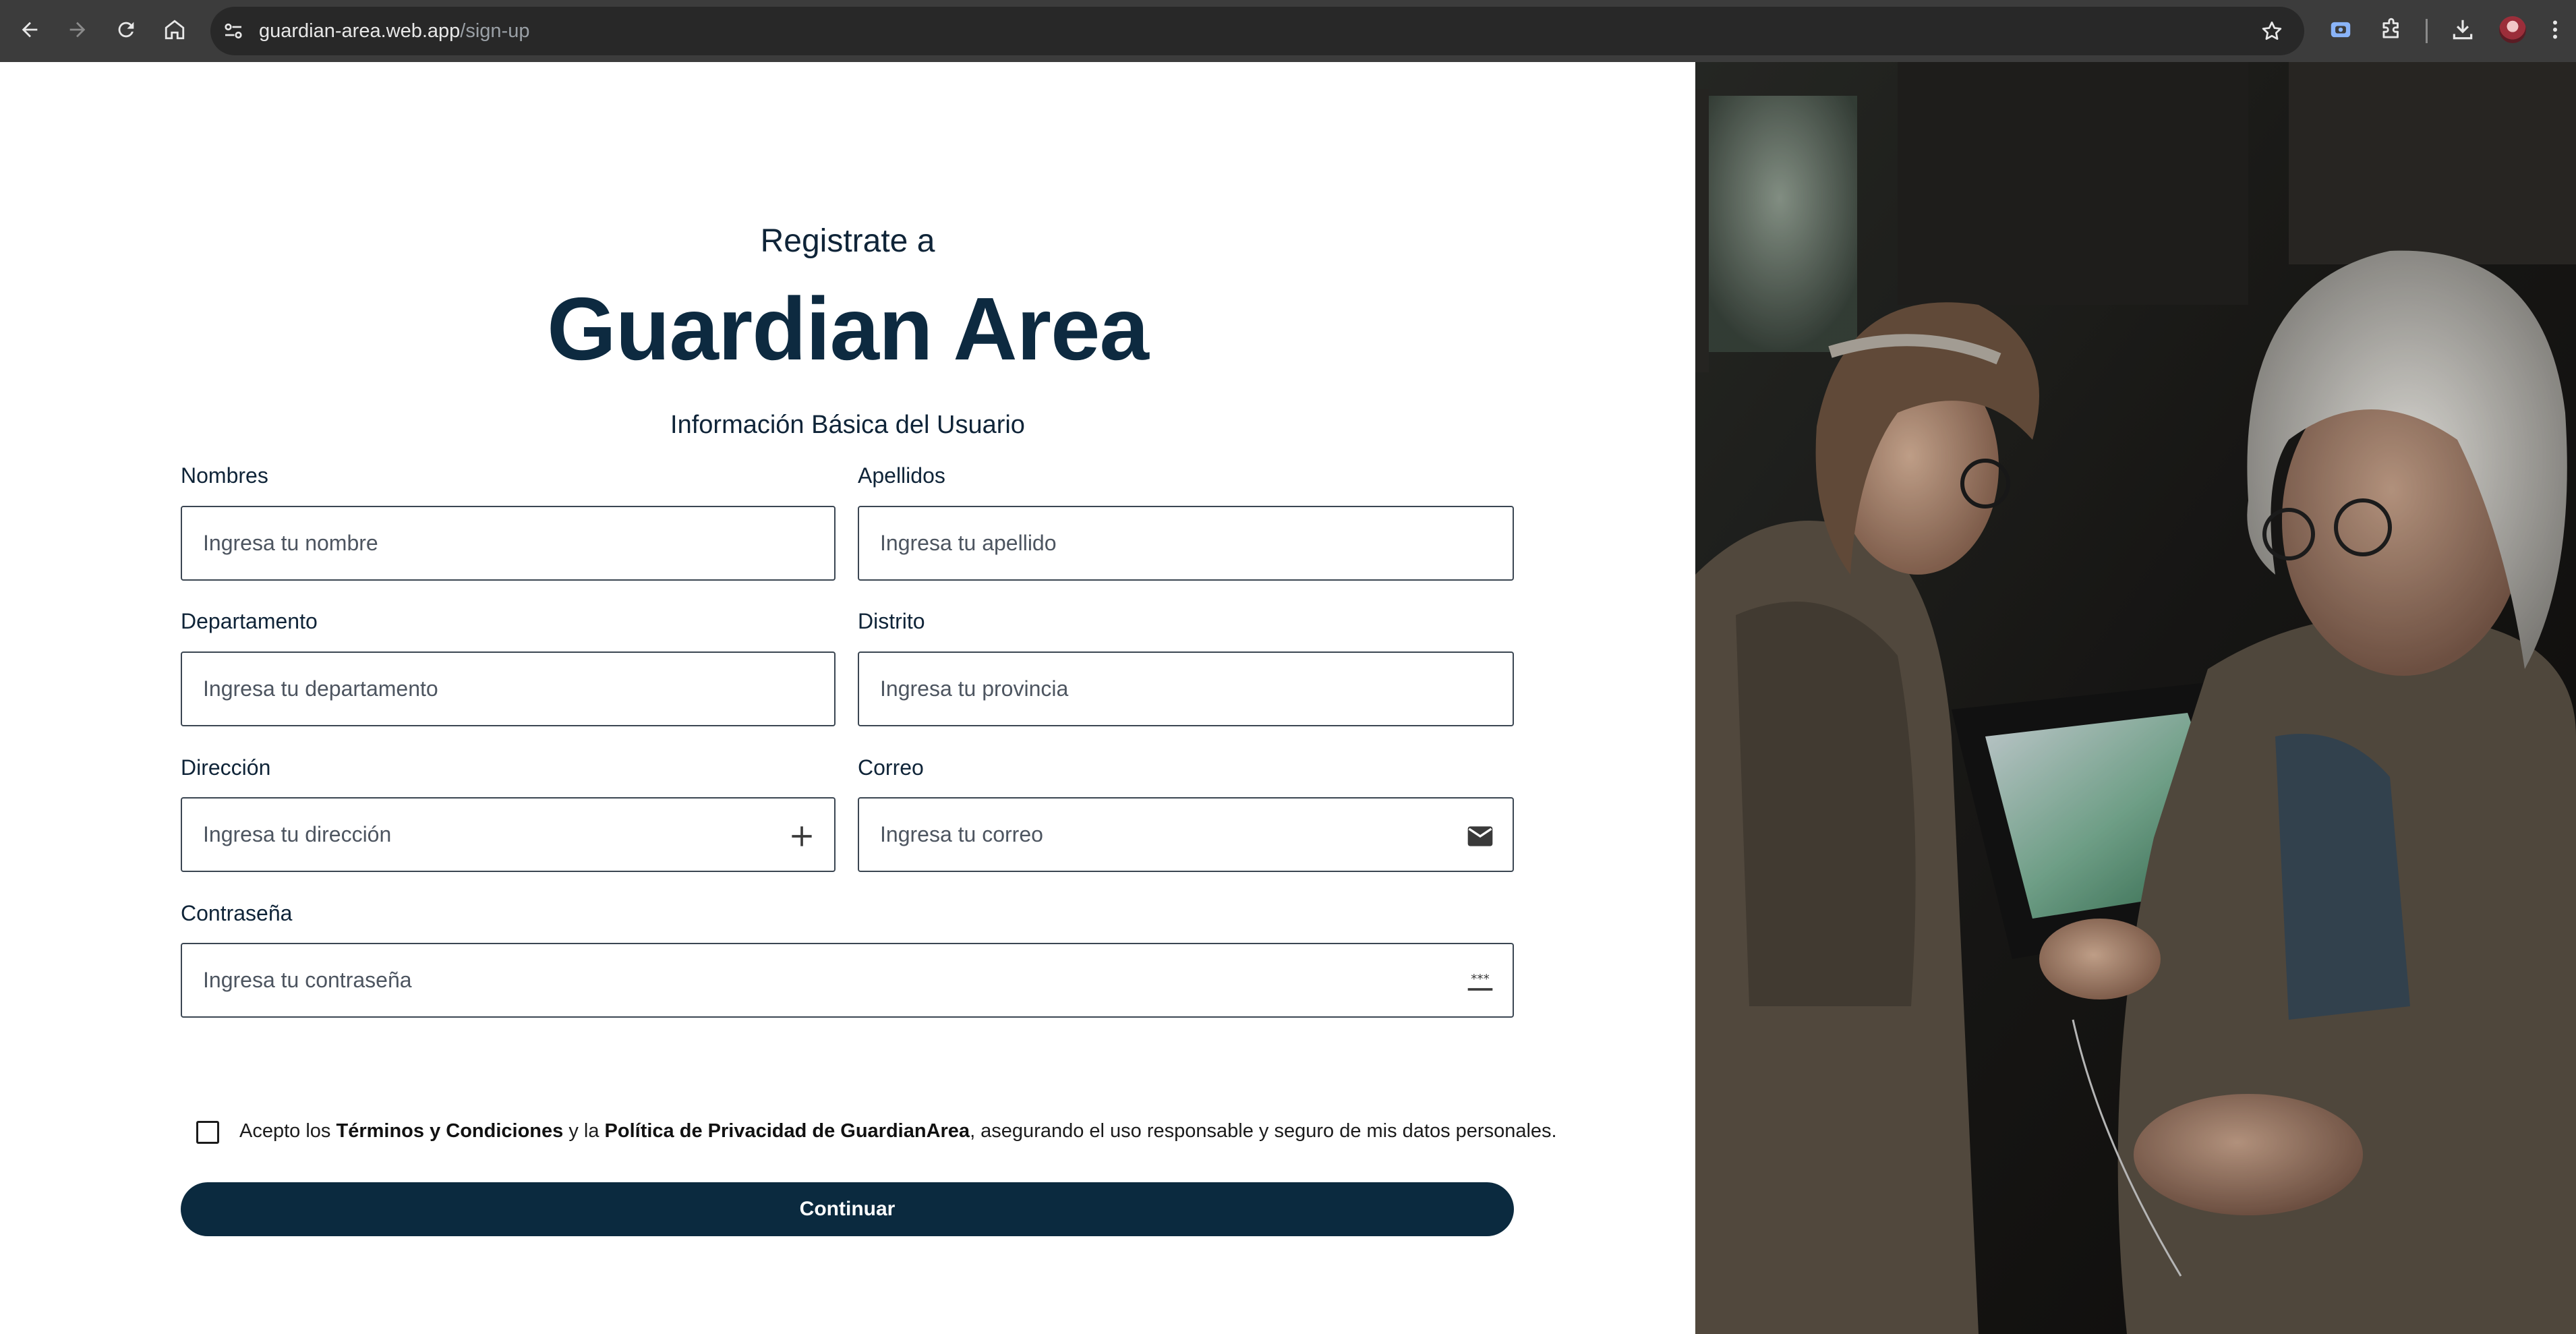 Image resolution: width=2576 pixels, height=1334 pixels. What do you see at coordinates (225, 475) in the screenshot?
I see `nombres-label: Nombres` at bounding box center [225, 475].